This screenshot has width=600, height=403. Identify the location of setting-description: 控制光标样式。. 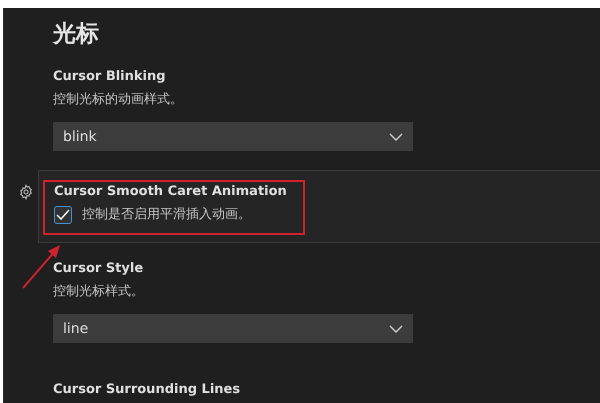
(99, 292).